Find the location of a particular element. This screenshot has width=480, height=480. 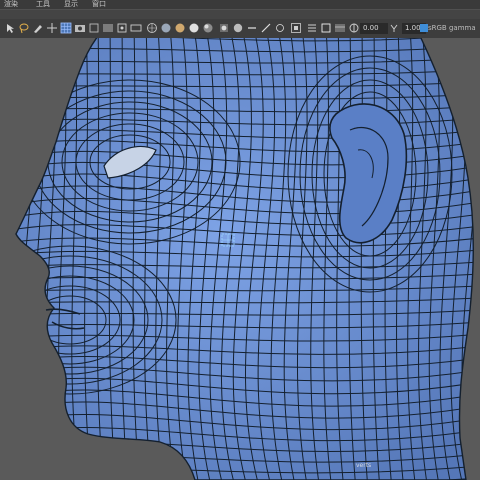

viewport-toolbar: 0.00 1.00 sRGB gamma is located at coordinates (240, 29).